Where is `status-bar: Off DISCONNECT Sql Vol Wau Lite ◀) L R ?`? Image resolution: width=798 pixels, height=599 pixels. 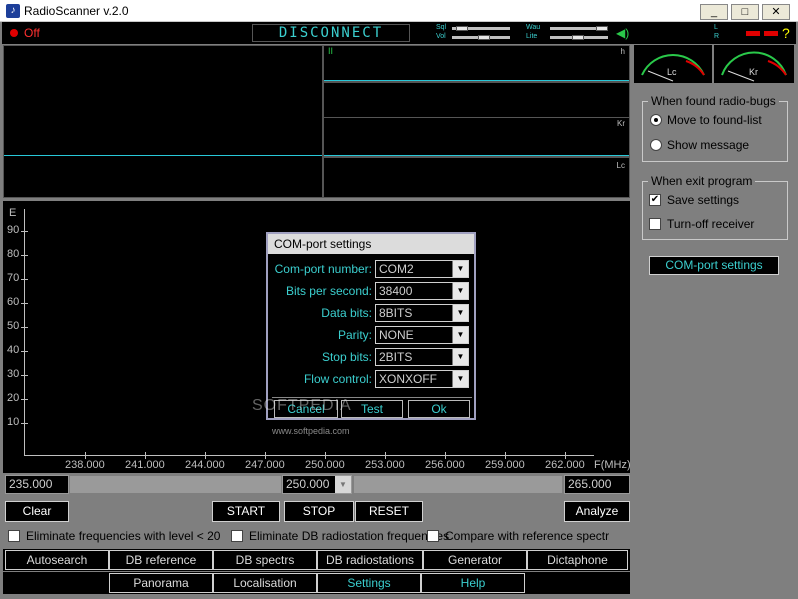
status-bar: Off DISCONNECT Sql Vol Wau Lite ◀) L R ? is located at coordinates (399, 33).